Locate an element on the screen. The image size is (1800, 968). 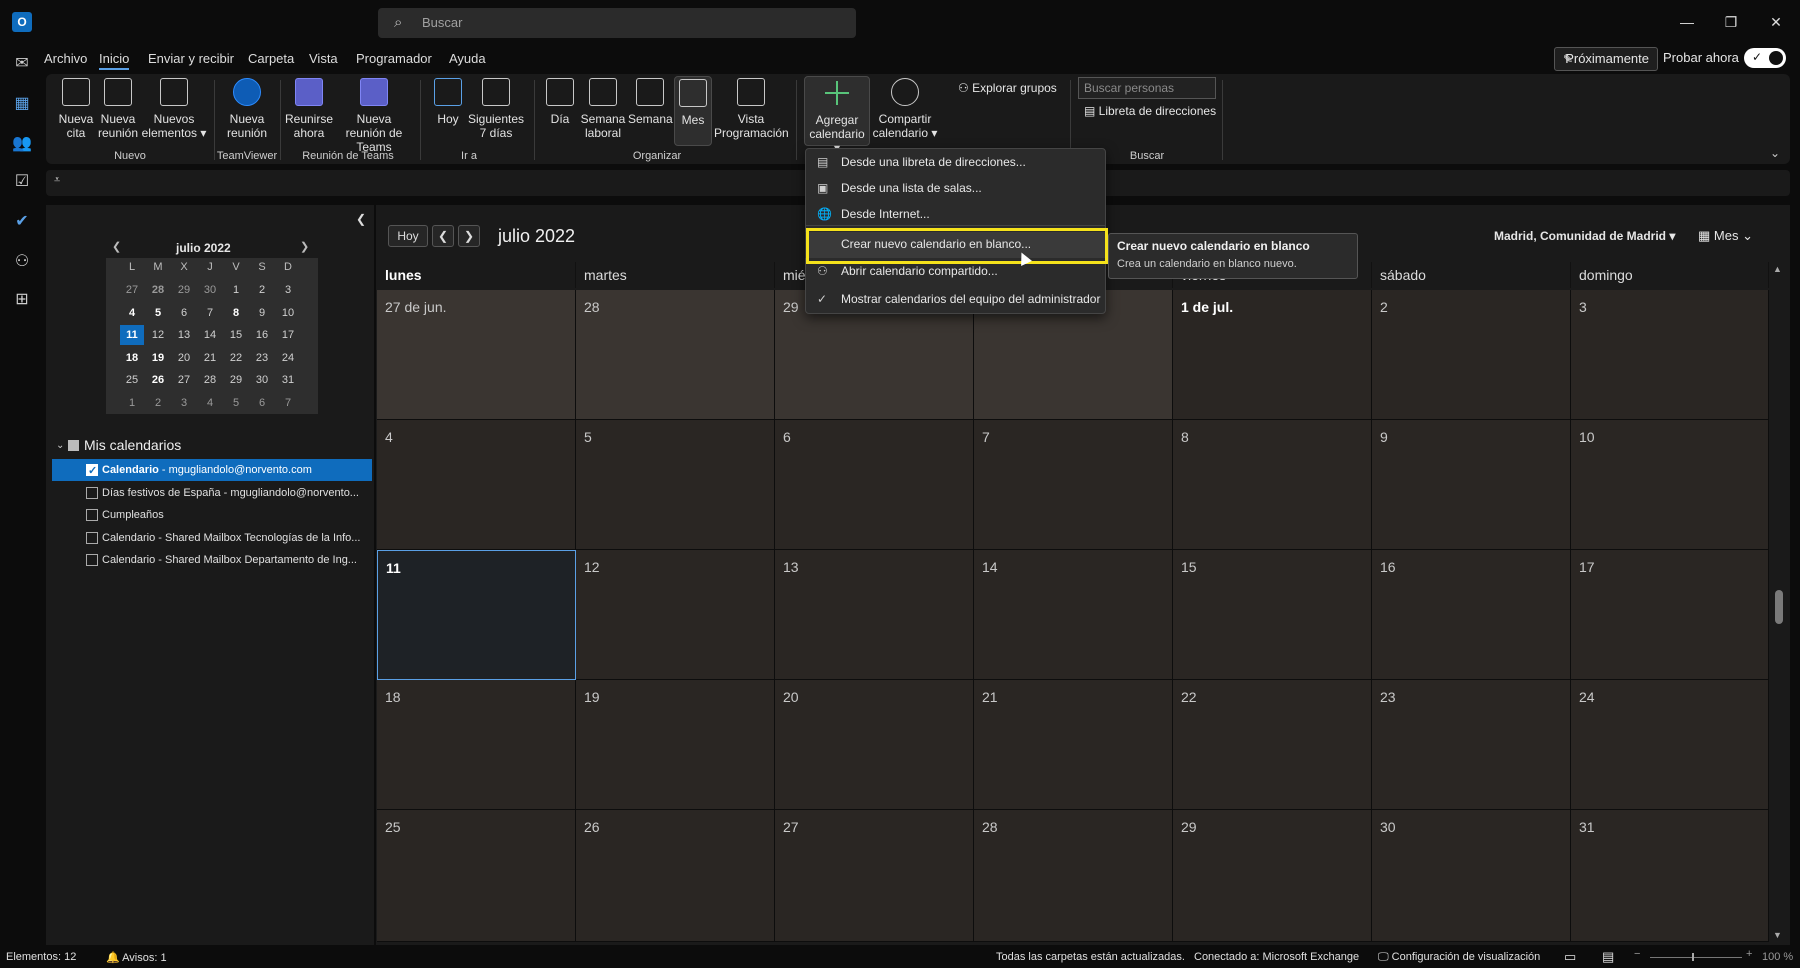
calendar-day-cell: 17 is located at coordinates (1670, 615).